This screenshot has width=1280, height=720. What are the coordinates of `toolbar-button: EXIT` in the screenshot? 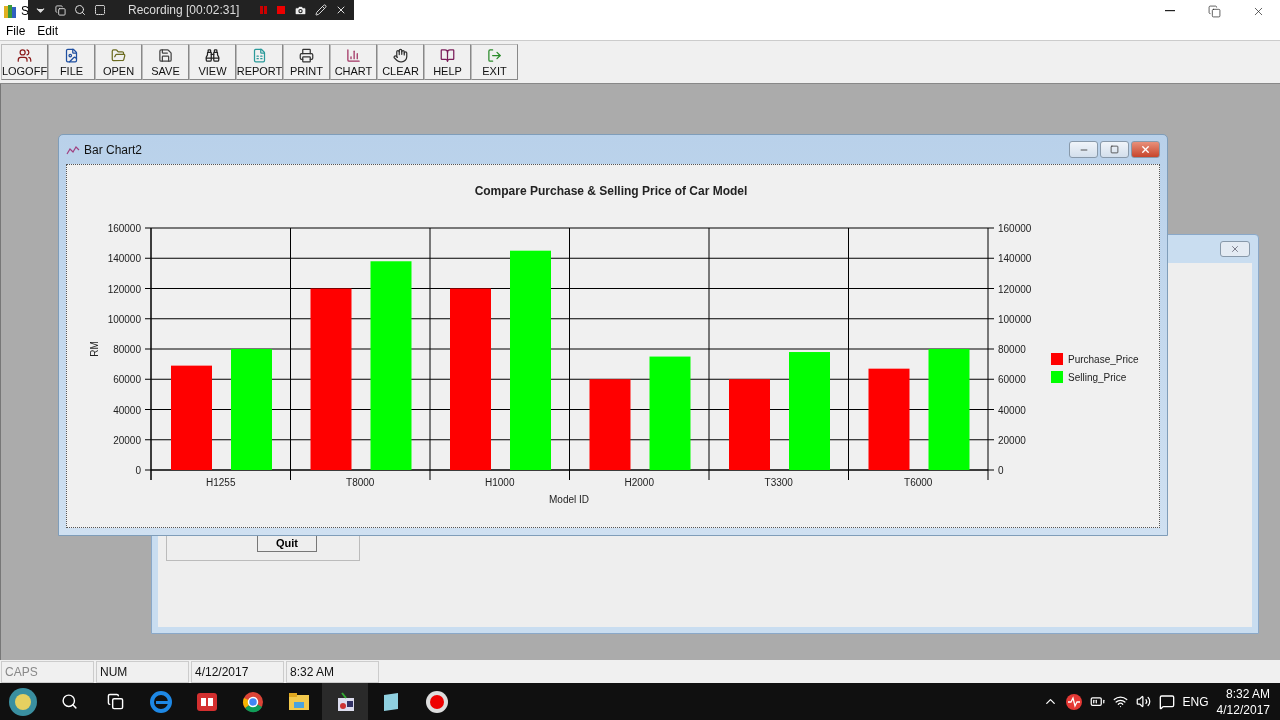 It's located at (494, 62).